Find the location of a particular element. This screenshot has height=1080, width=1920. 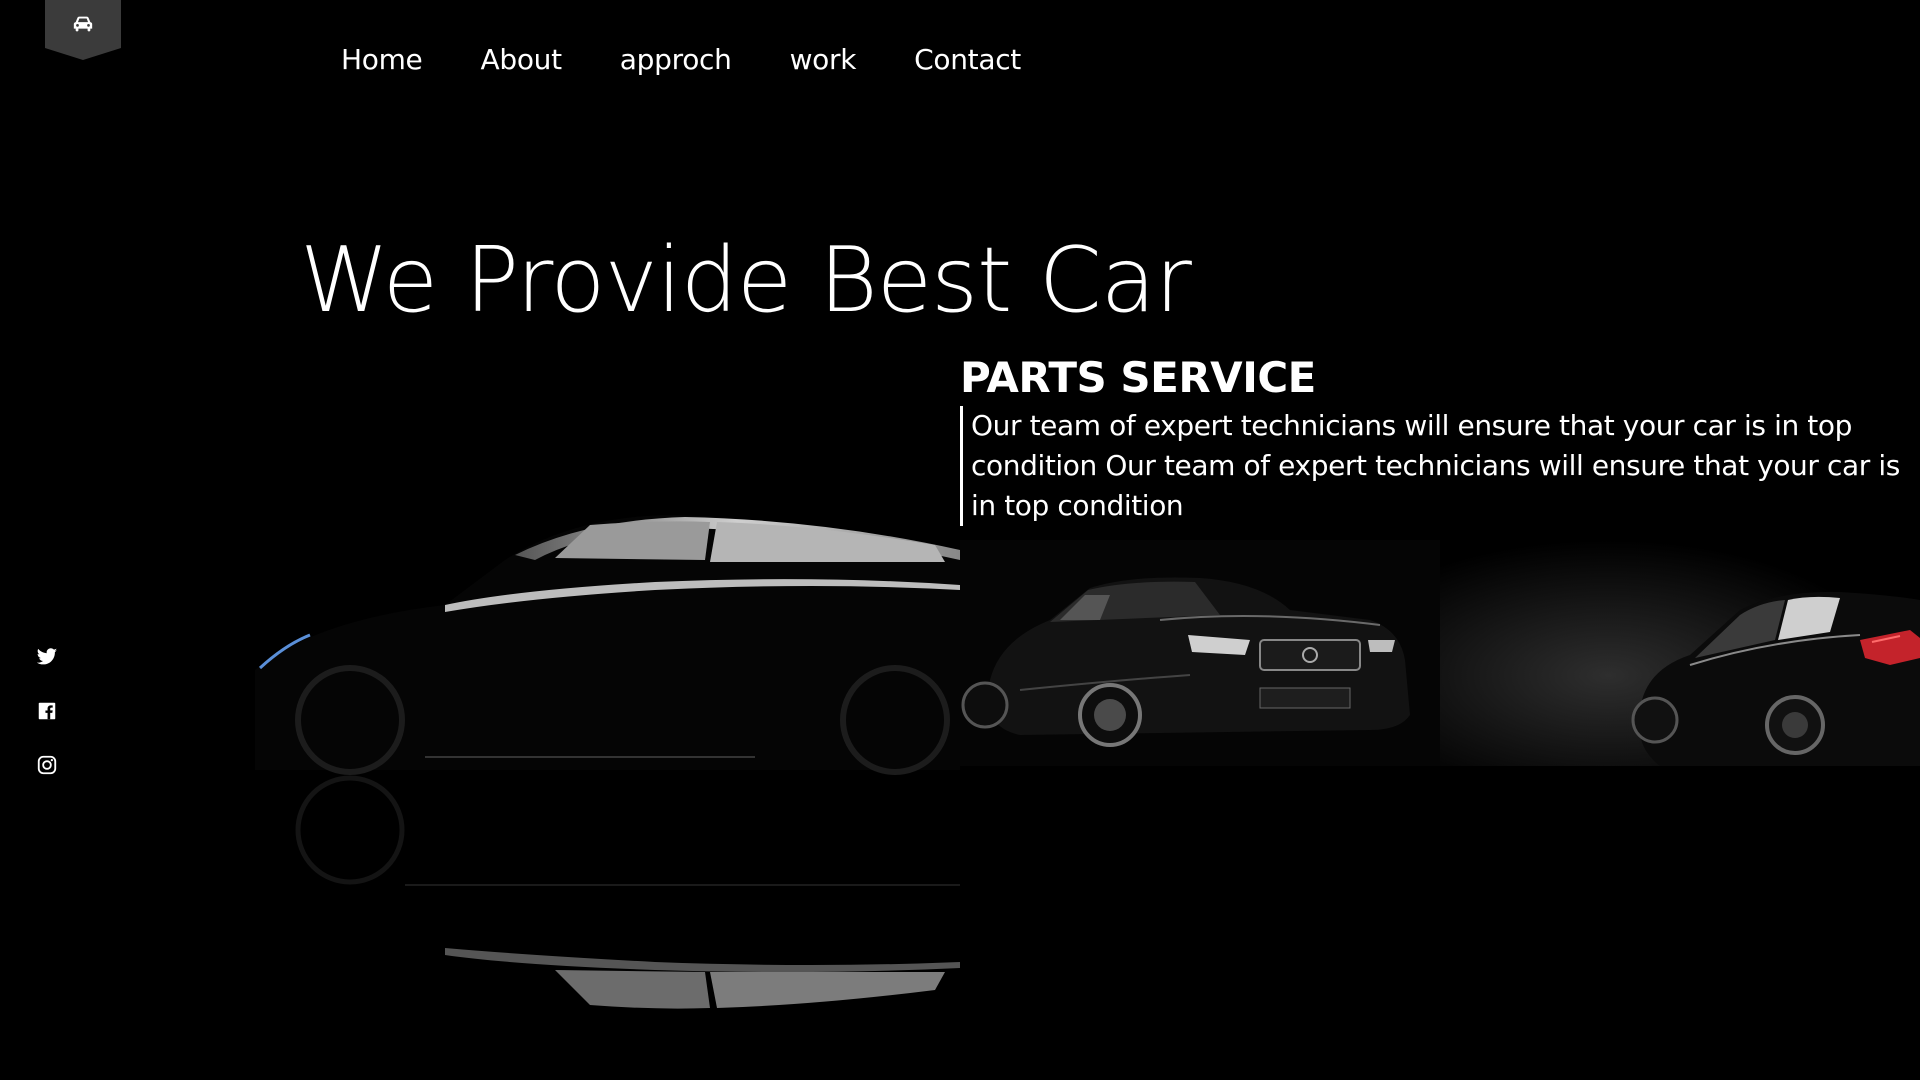

nav-work: work is located at coordinates (823, 60).